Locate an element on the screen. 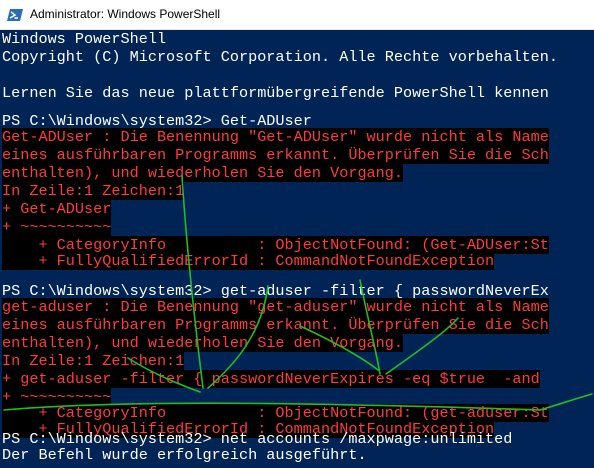 The height and width of the screenshot is (468, 594). error-line: + ~~~~~~~~~~ is located at coordinates (57, 227).